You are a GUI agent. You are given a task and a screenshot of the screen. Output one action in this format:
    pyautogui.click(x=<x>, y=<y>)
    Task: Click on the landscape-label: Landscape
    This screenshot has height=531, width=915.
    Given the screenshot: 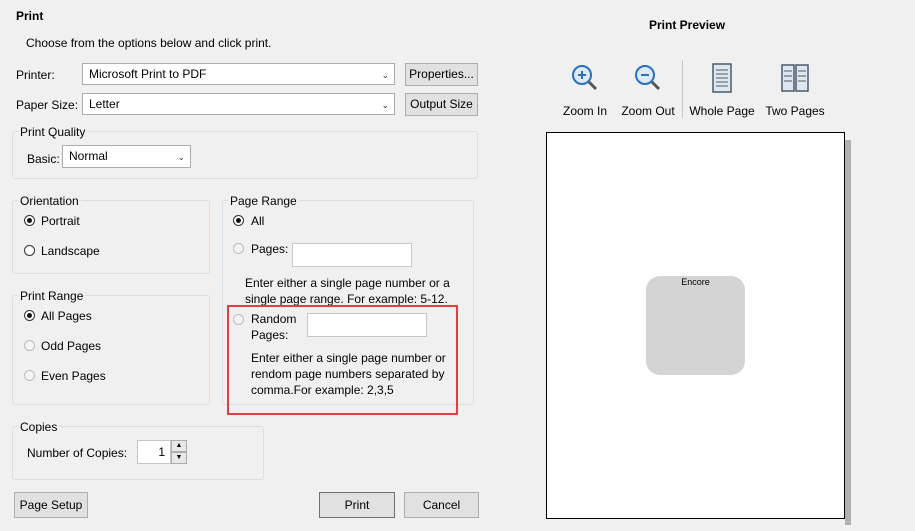 What is the action you would take?
    pyautogui.click(x=70, y=251)
    